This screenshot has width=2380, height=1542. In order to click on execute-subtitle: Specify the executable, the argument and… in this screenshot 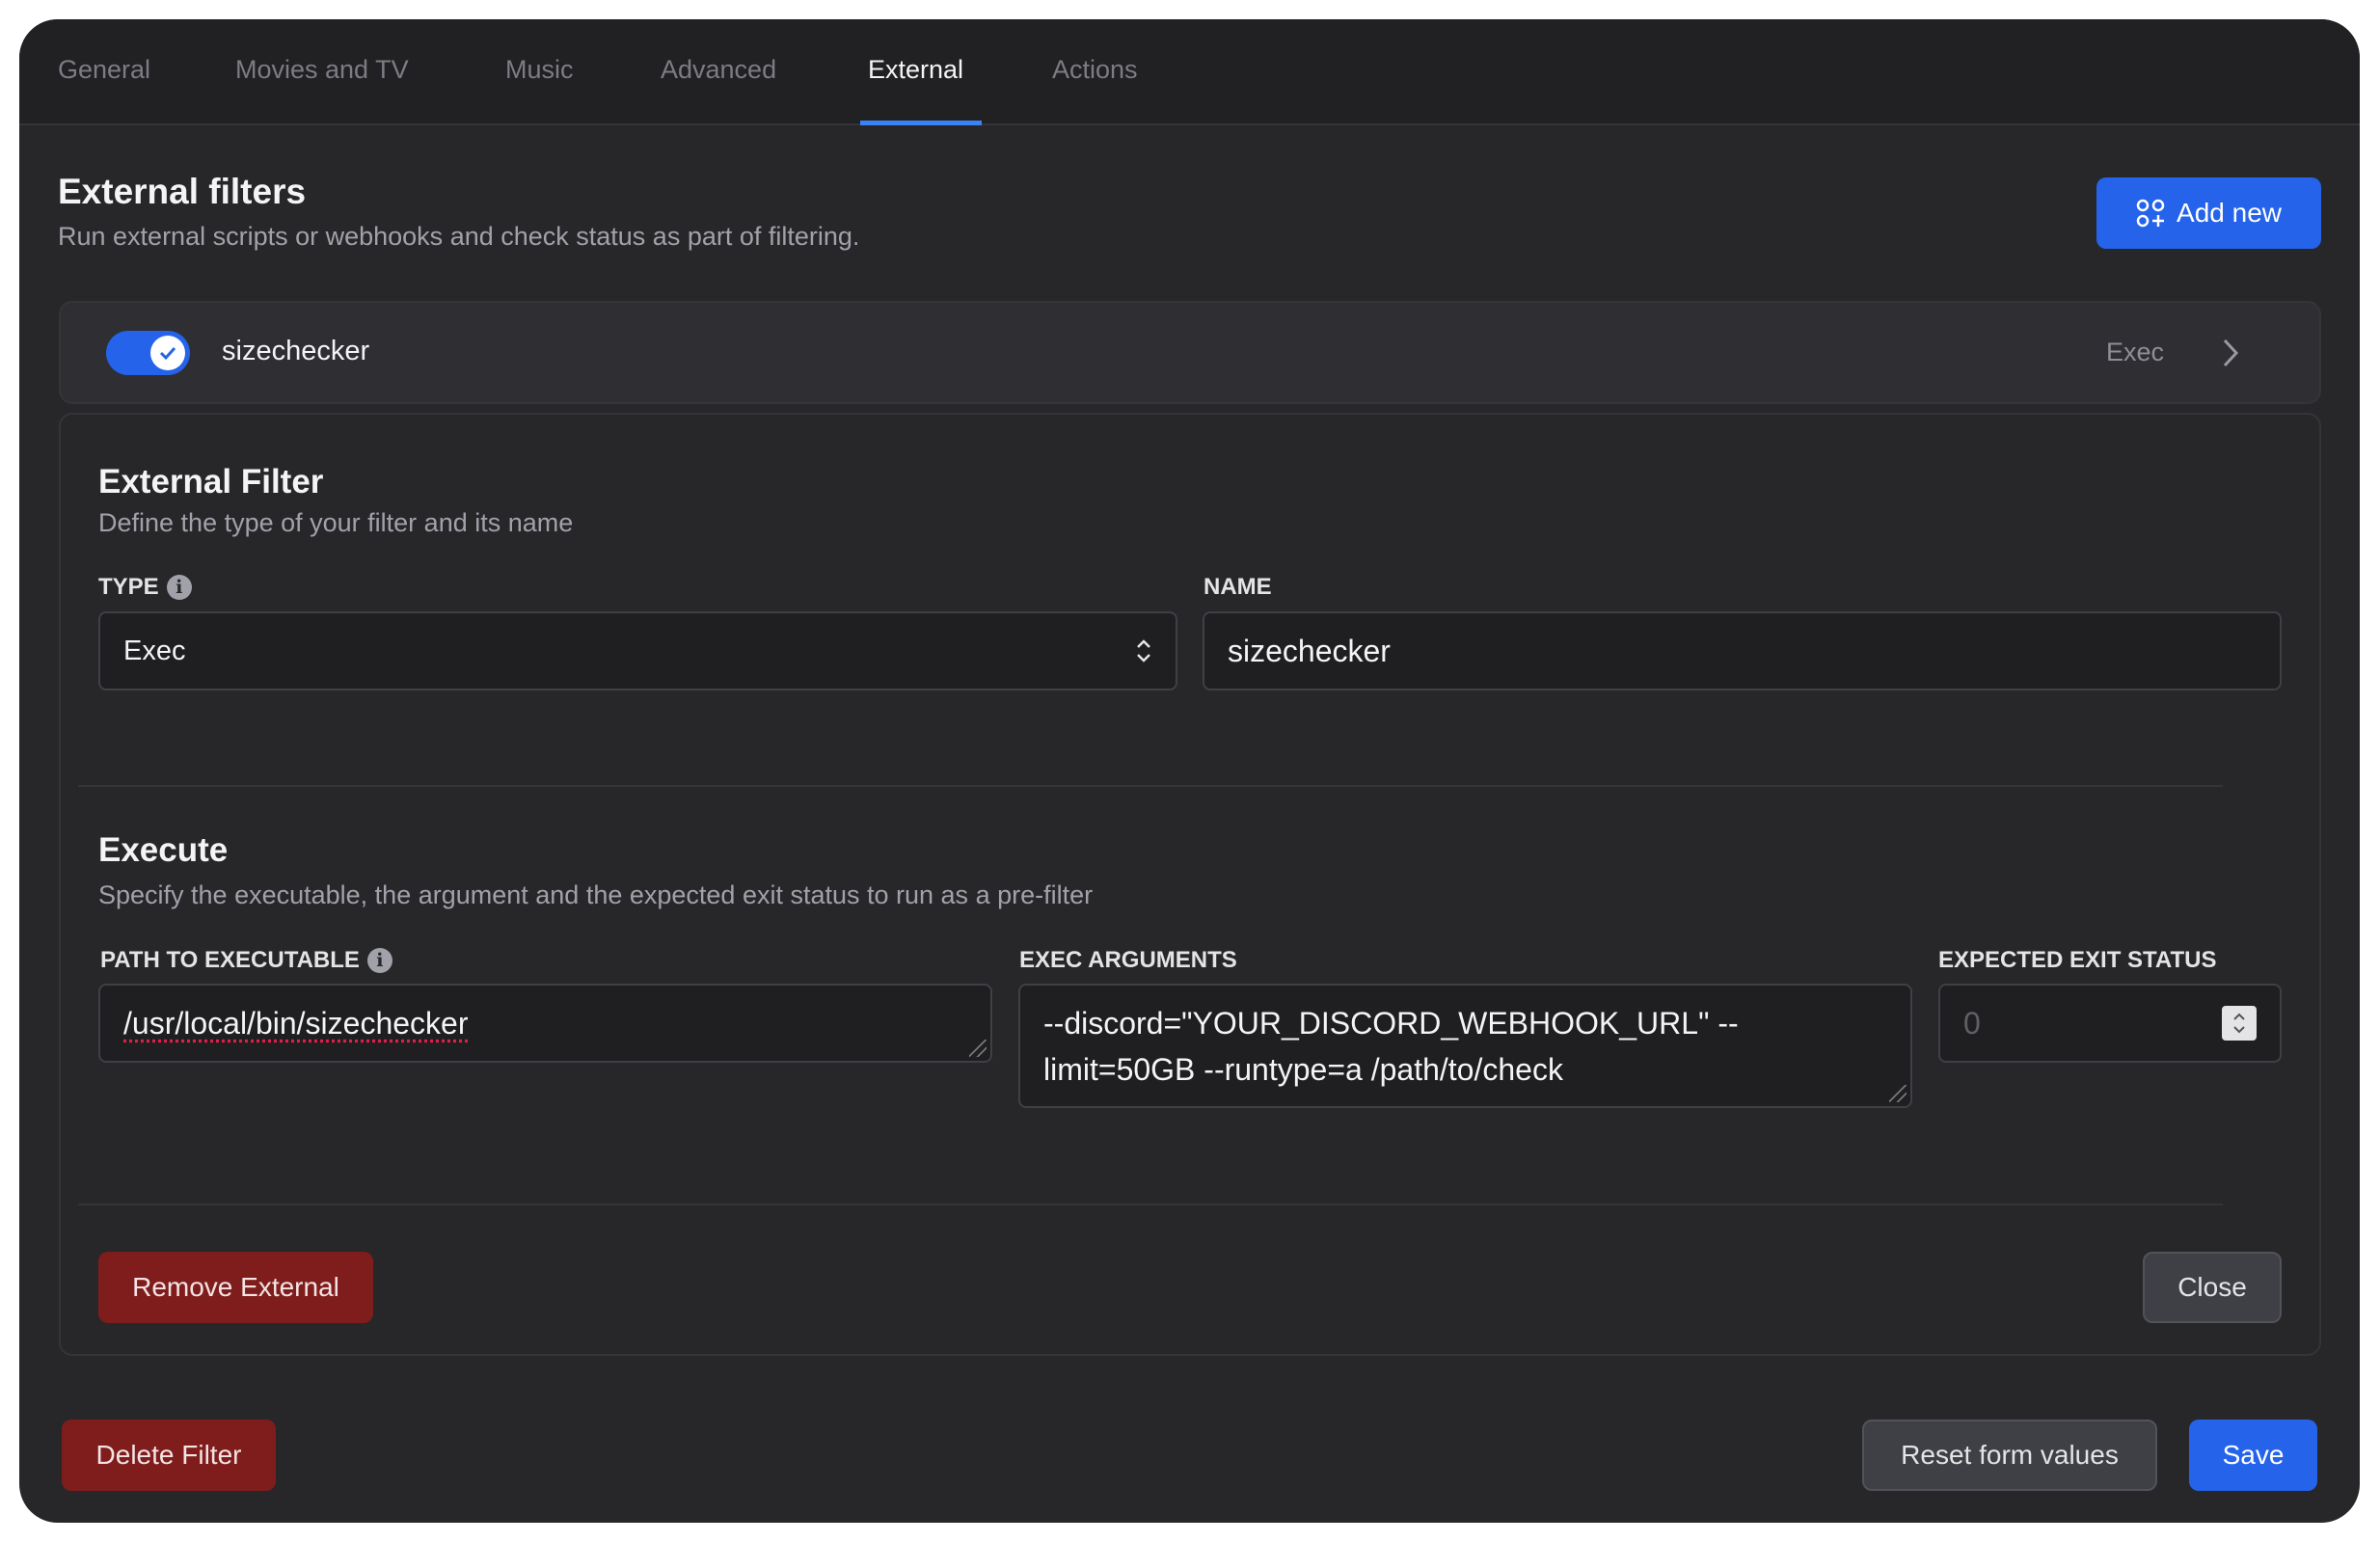, I will do `click(596, 894)`.